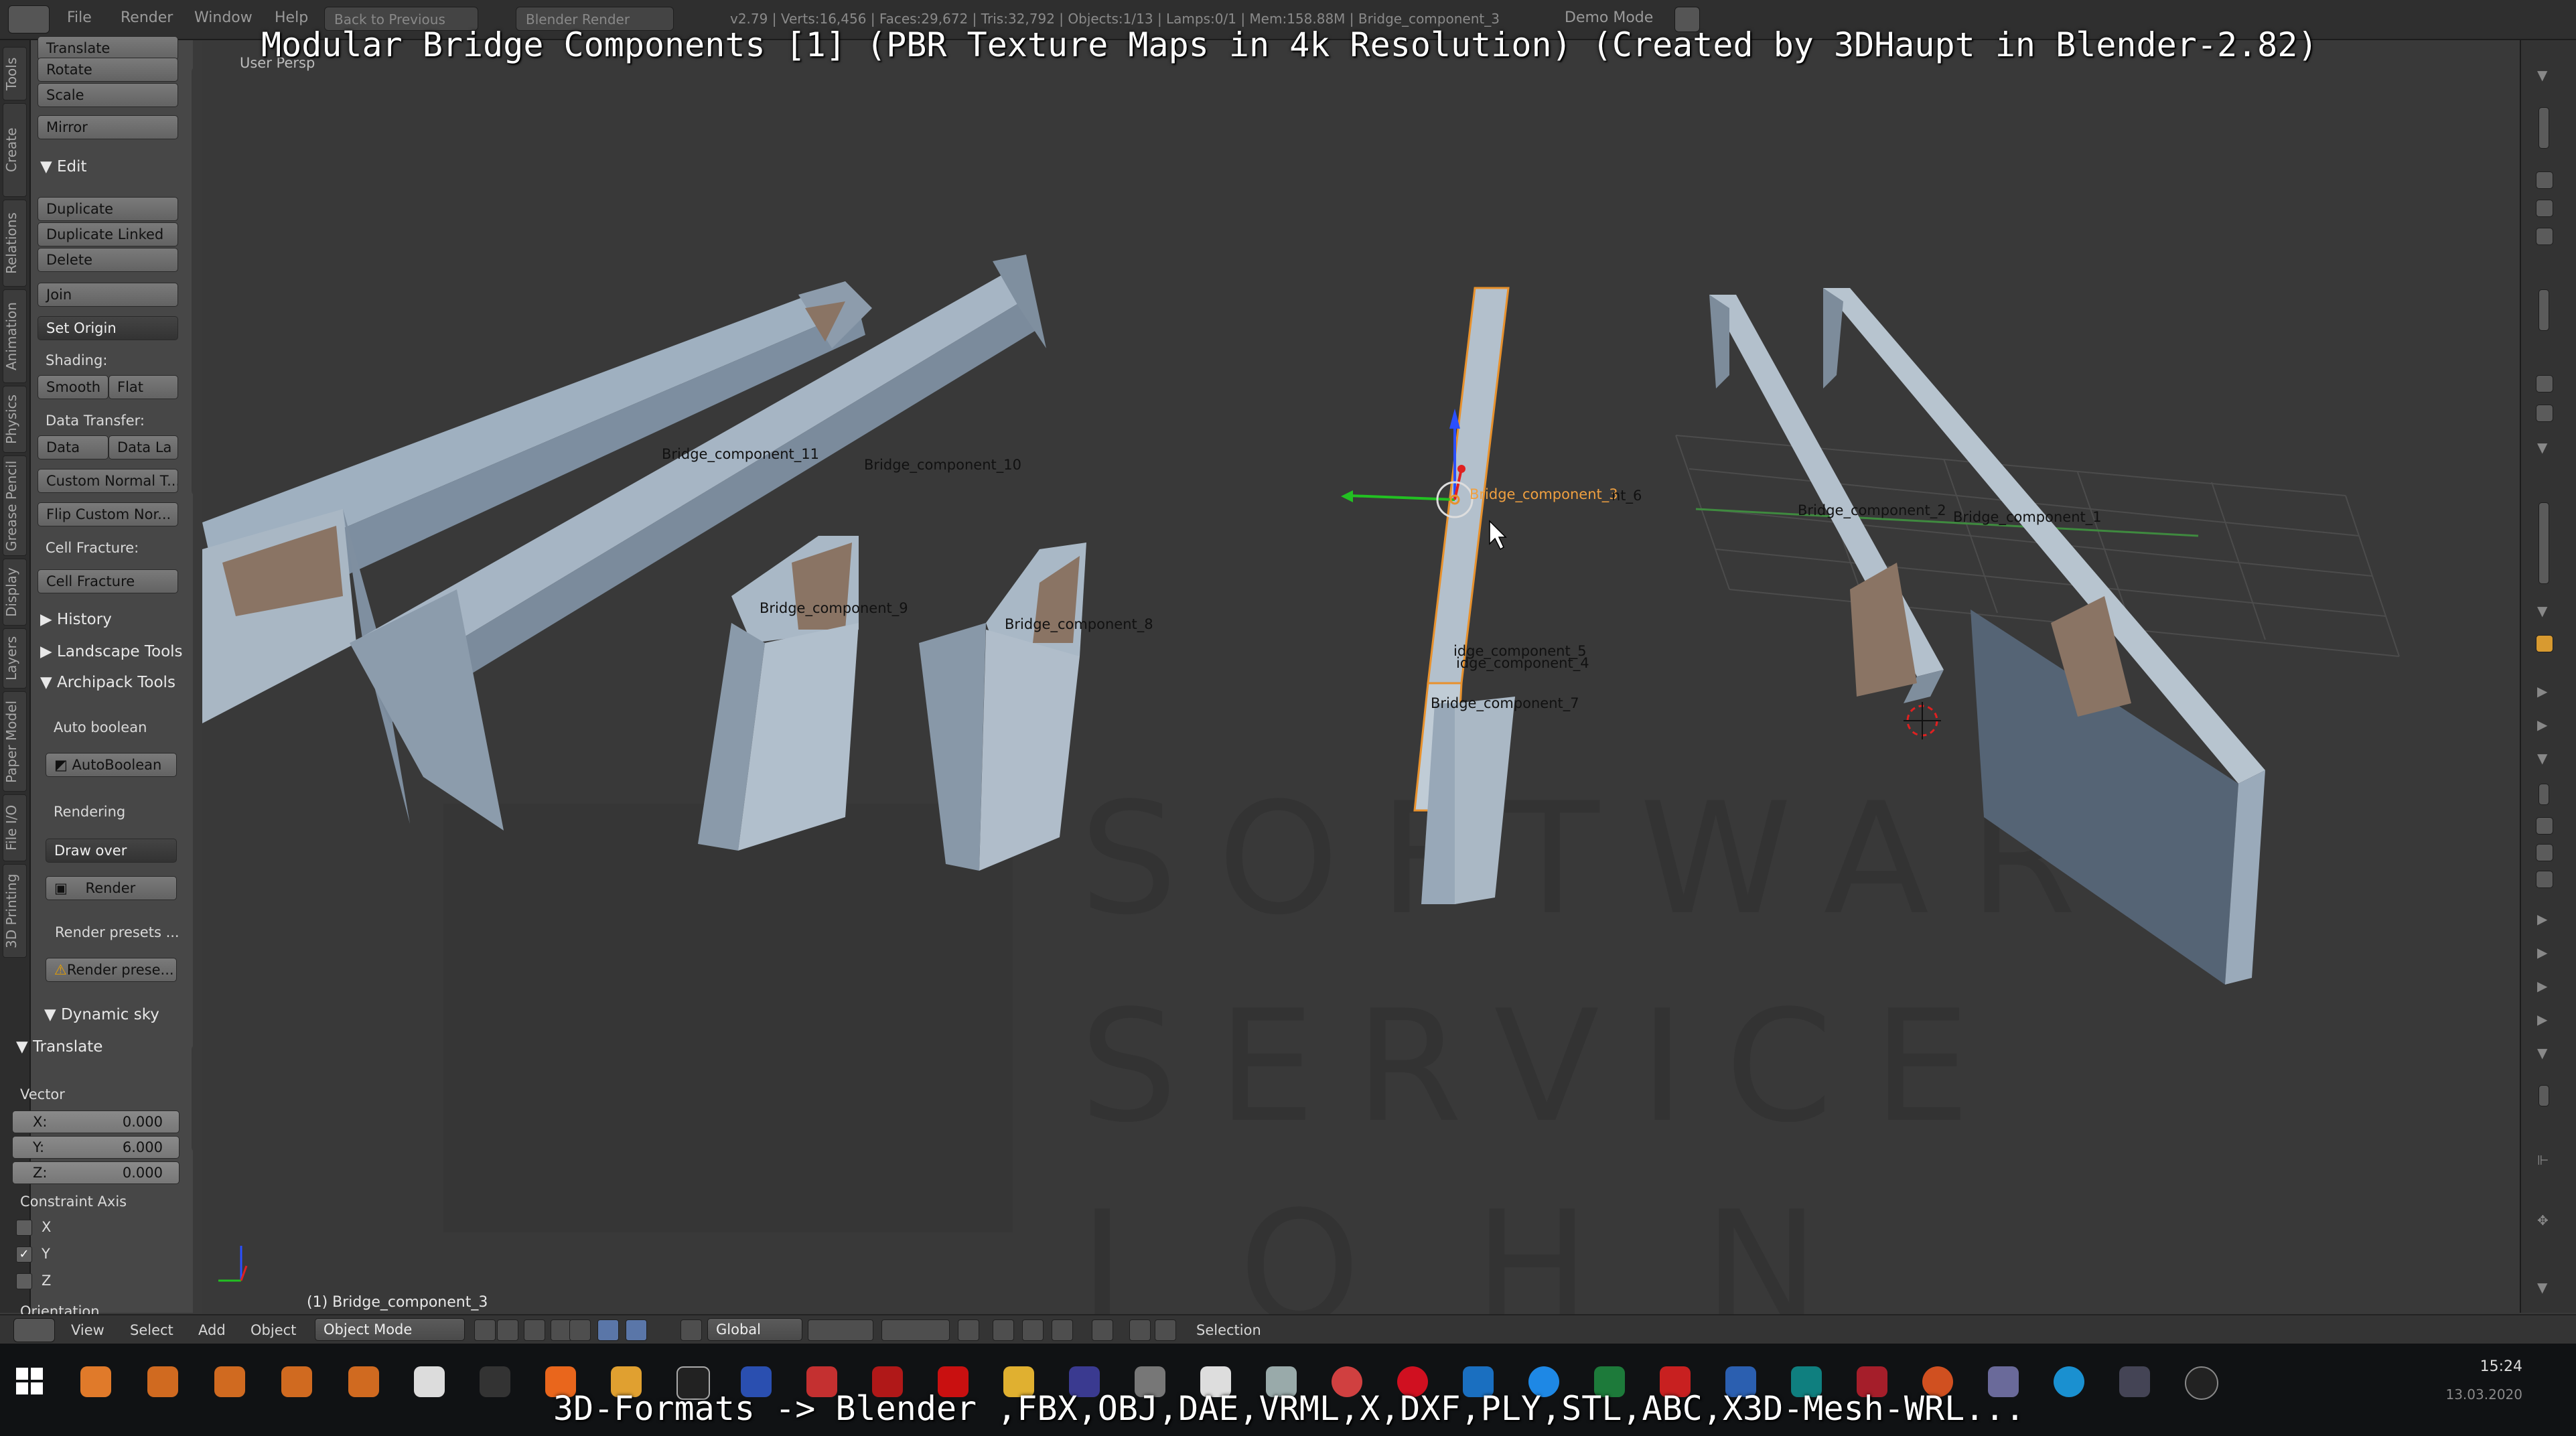 The height and width of the screenshot is (1436, 2576). Describe the element at coordinates (2542, 447) in the screenshot. I see `collapse-arrow-icon: ▼` at that location.